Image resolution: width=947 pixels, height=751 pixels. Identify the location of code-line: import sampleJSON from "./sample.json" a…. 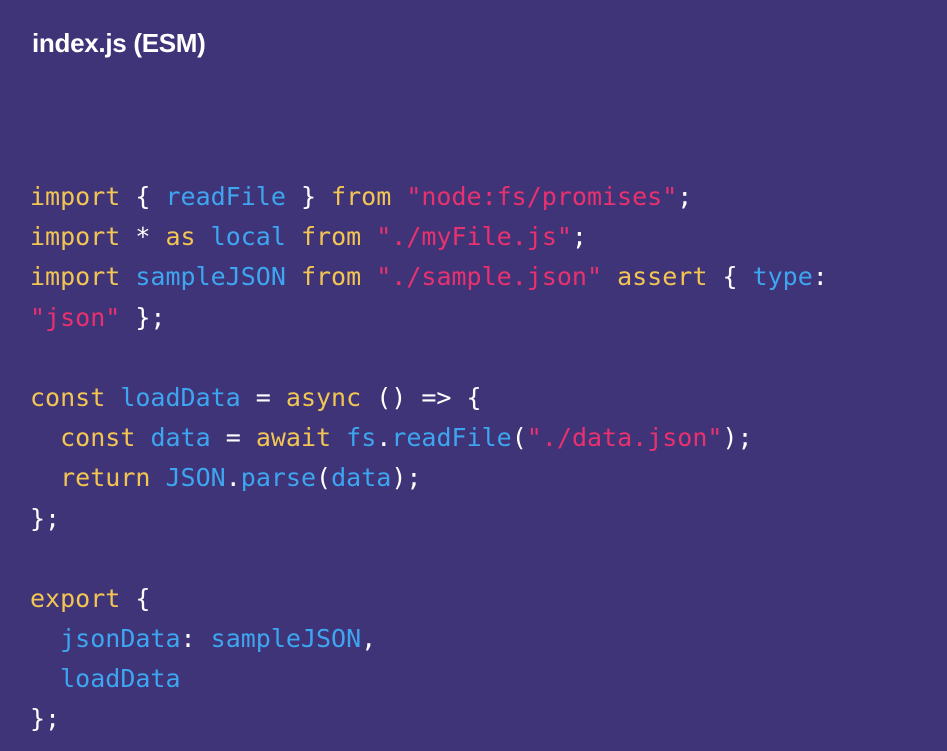
(429, 277).